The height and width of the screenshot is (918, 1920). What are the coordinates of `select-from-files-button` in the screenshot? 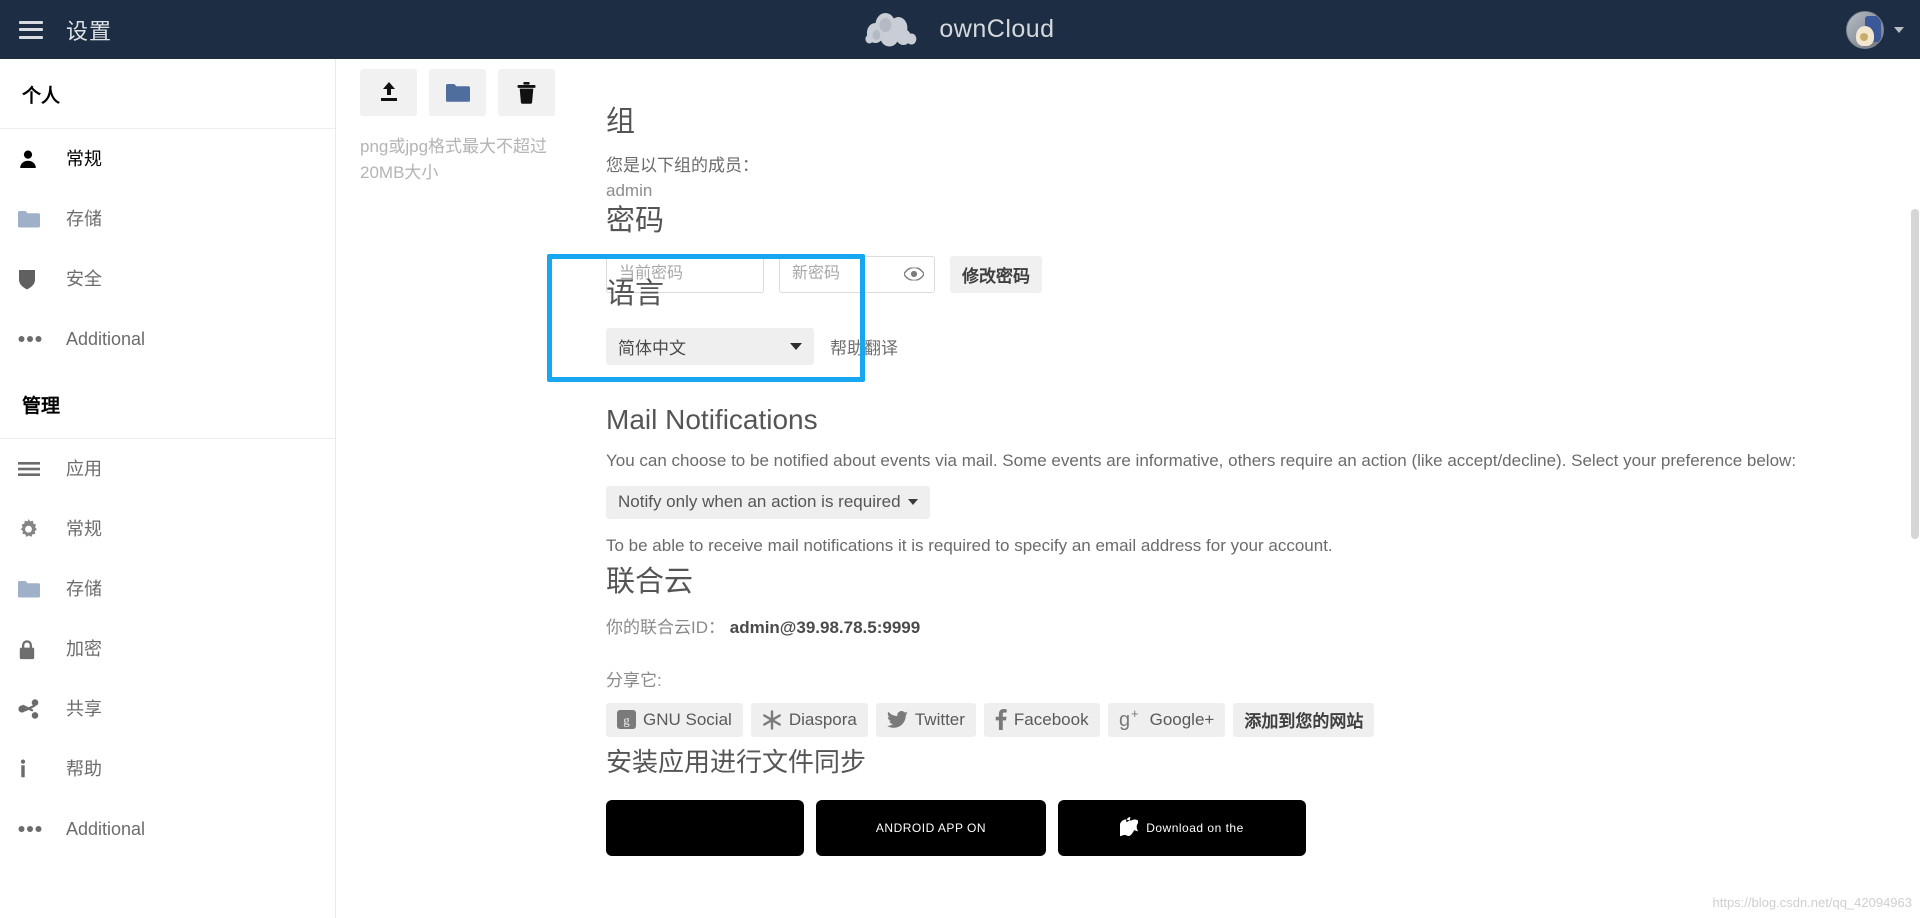 It's located at (457, 92).